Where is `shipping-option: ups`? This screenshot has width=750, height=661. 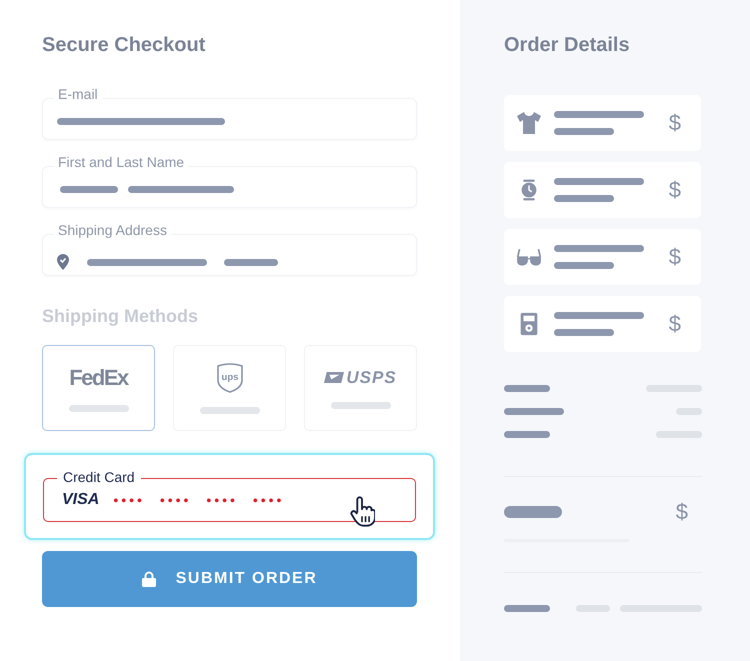 shipping-option: ups is located at coordinates (229, 388).